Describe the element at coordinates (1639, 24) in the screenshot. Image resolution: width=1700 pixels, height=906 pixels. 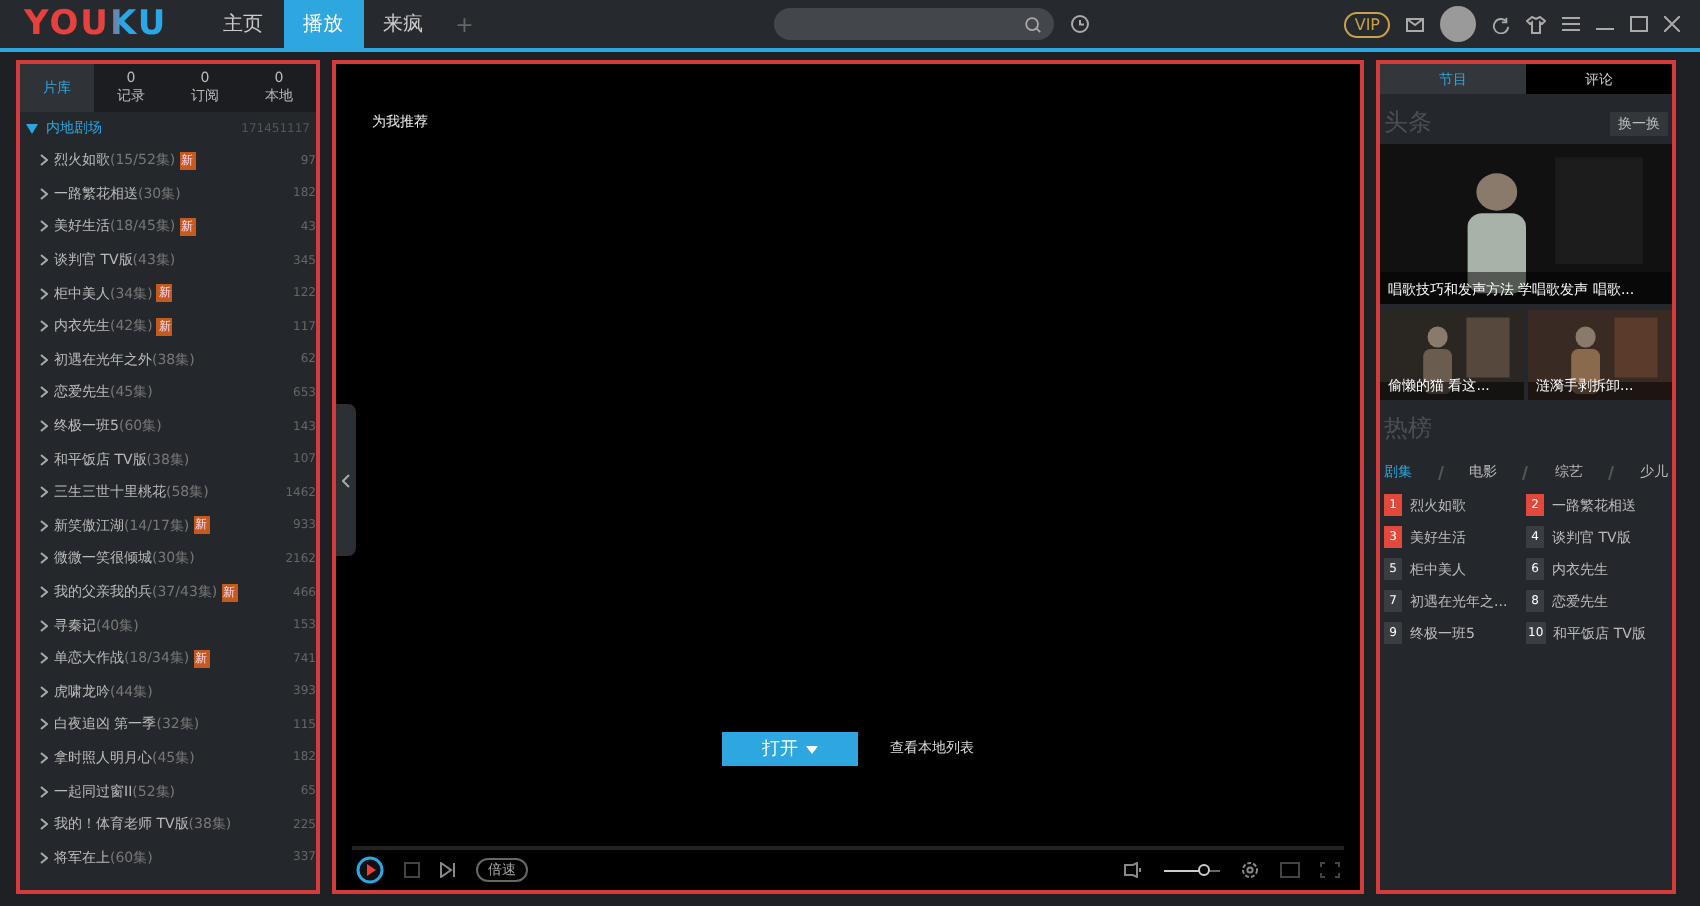
I see `maximize-icon` at that location.